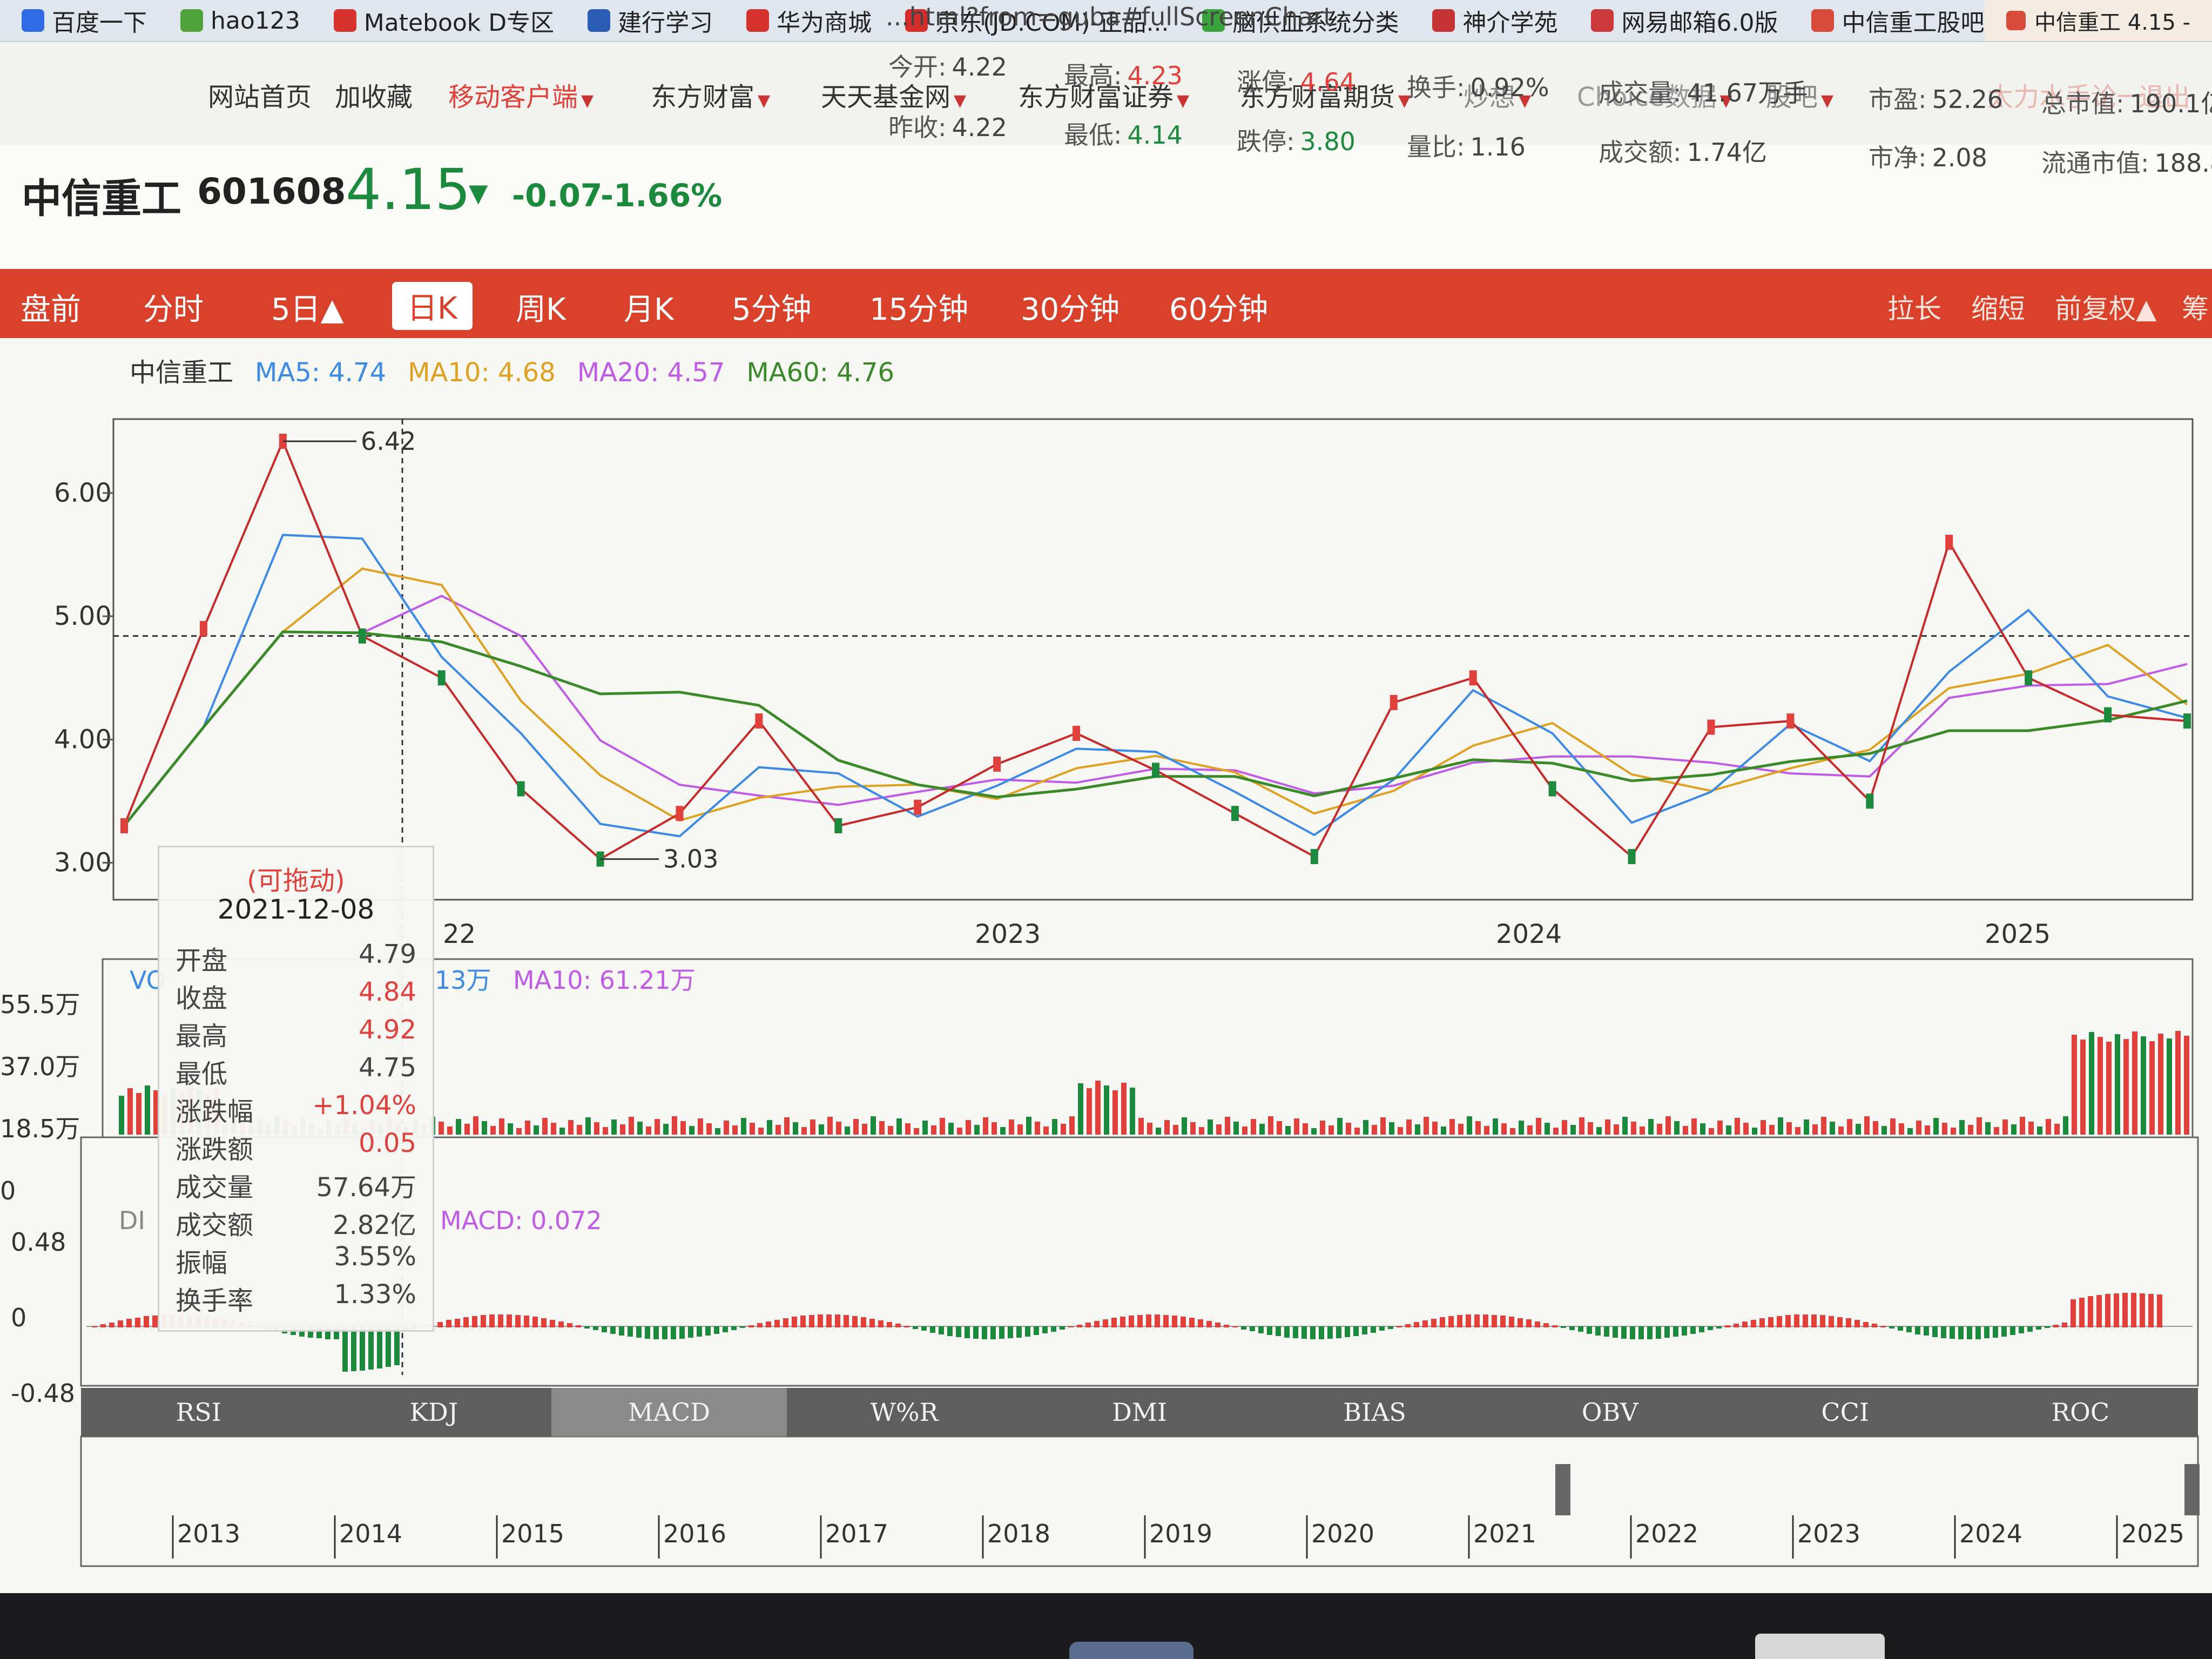  I want to click on stock-name: 中信重工, so click(101, 199).